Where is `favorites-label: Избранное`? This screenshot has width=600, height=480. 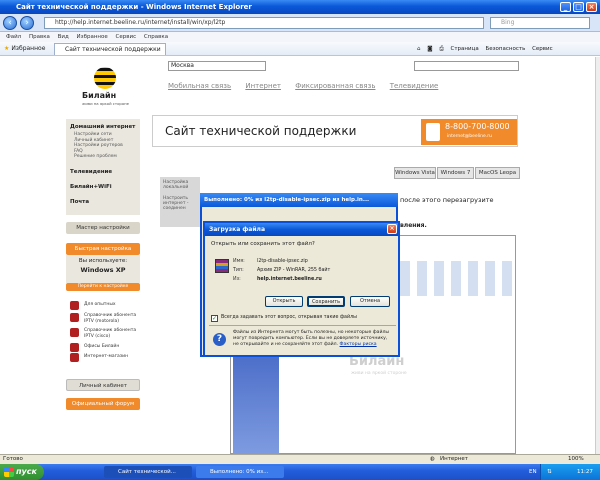 favorites-label: Избранное is located at coordinates (28, 48).